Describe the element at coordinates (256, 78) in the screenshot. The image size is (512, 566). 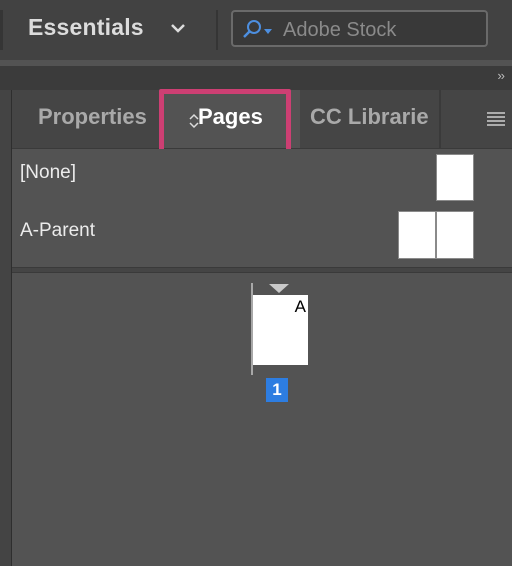
I see `panel-dock-bar: ››` at that location.